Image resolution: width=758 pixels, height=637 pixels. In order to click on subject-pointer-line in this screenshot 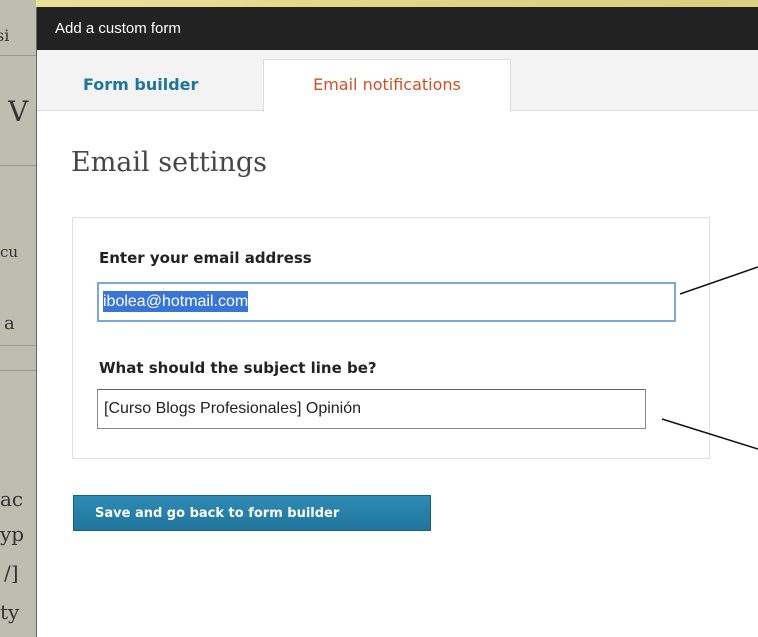, I will do `click(709, 434)`.